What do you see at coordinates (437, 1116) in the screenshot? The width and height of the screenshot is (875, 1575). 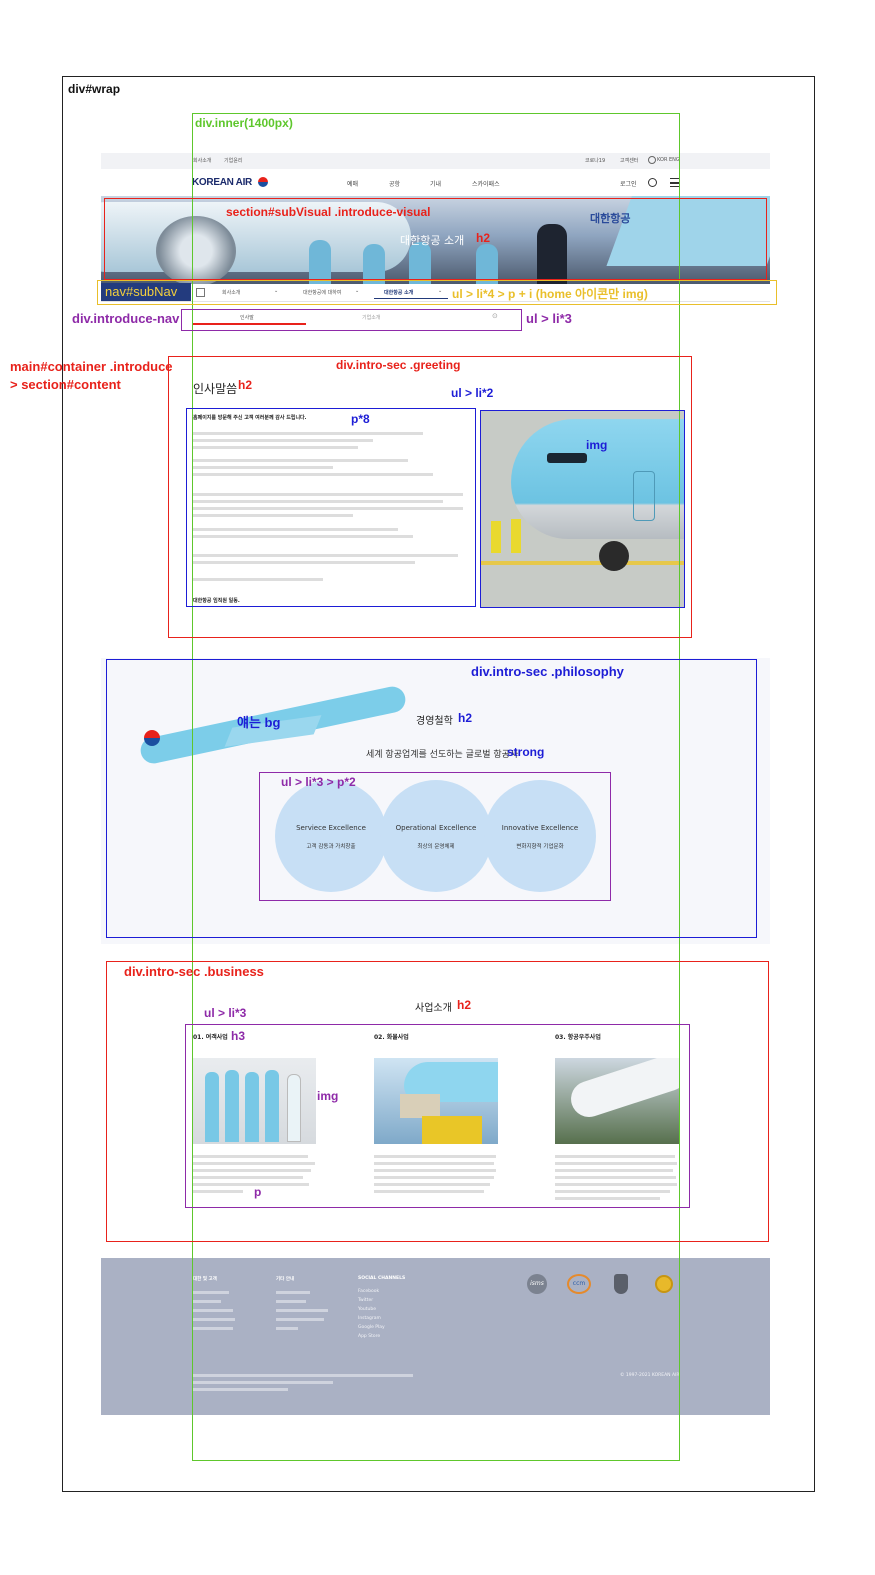 I see `business-ul-outline` at bounding box center [437, 1116].